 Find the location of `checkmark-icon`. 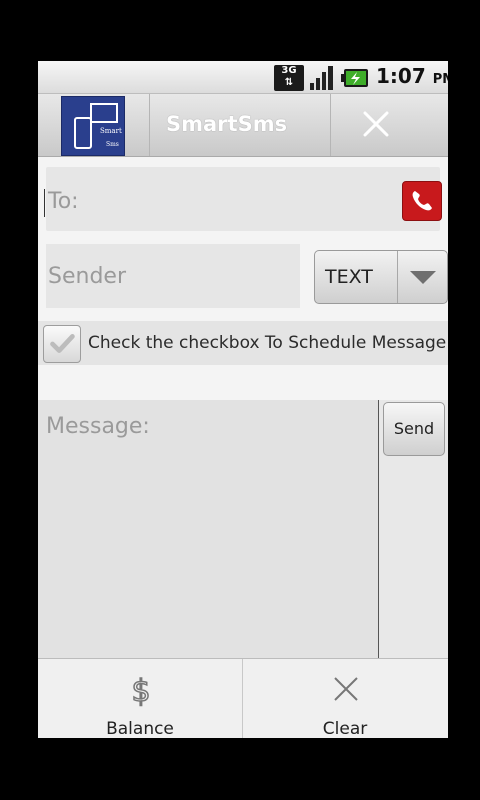

checkmark-icon is located at coordinates (62, 343).